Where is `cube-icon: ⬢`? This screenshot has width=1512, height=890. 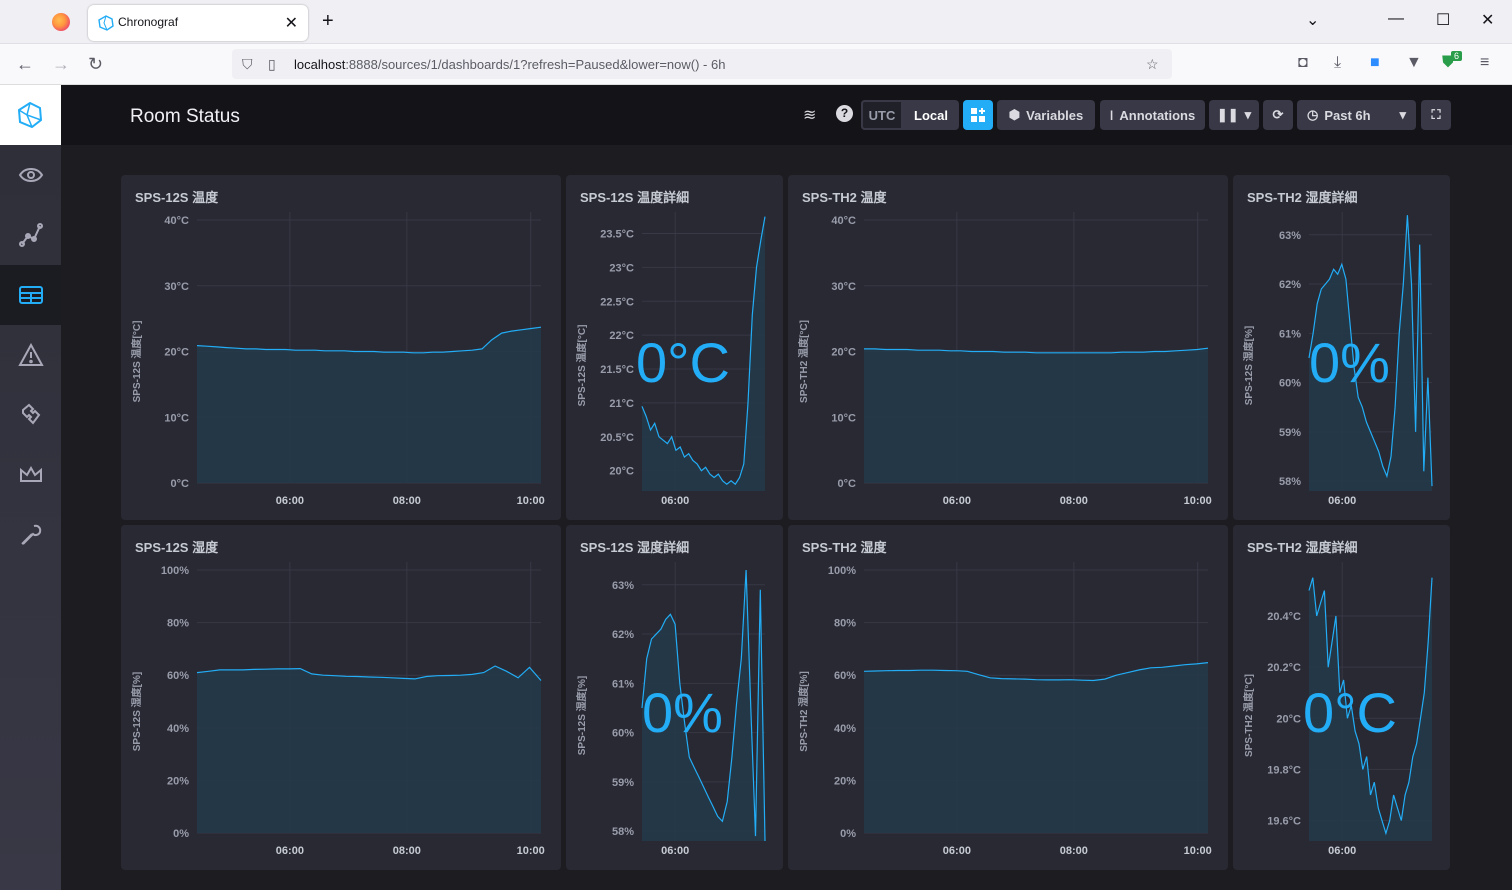 cube-icon: ⬢ is located at coordinates (1014, 114).